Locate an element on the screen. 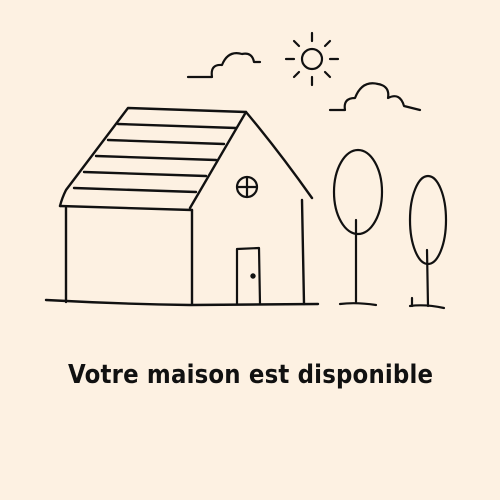 The height and width of the screenshot is (500, 500). sun-icon is located at coordinates (312, 59).